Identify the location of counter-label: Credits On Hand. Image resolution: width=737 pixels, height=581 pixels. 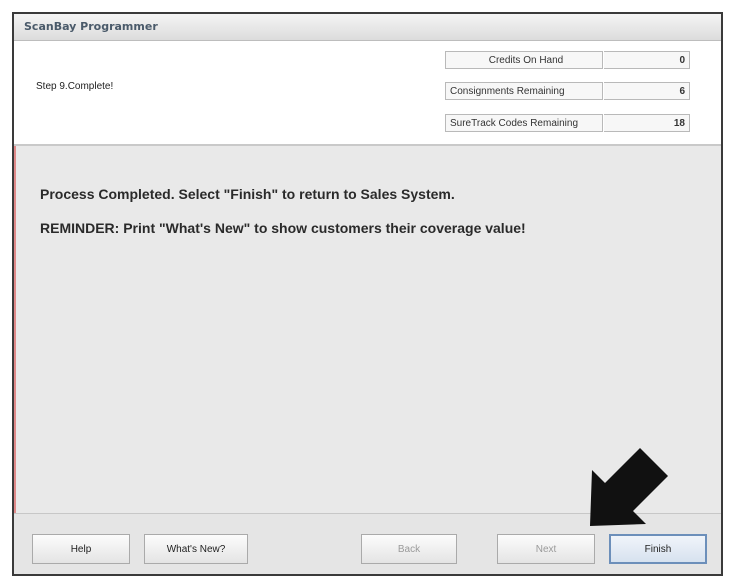
(524, 60).